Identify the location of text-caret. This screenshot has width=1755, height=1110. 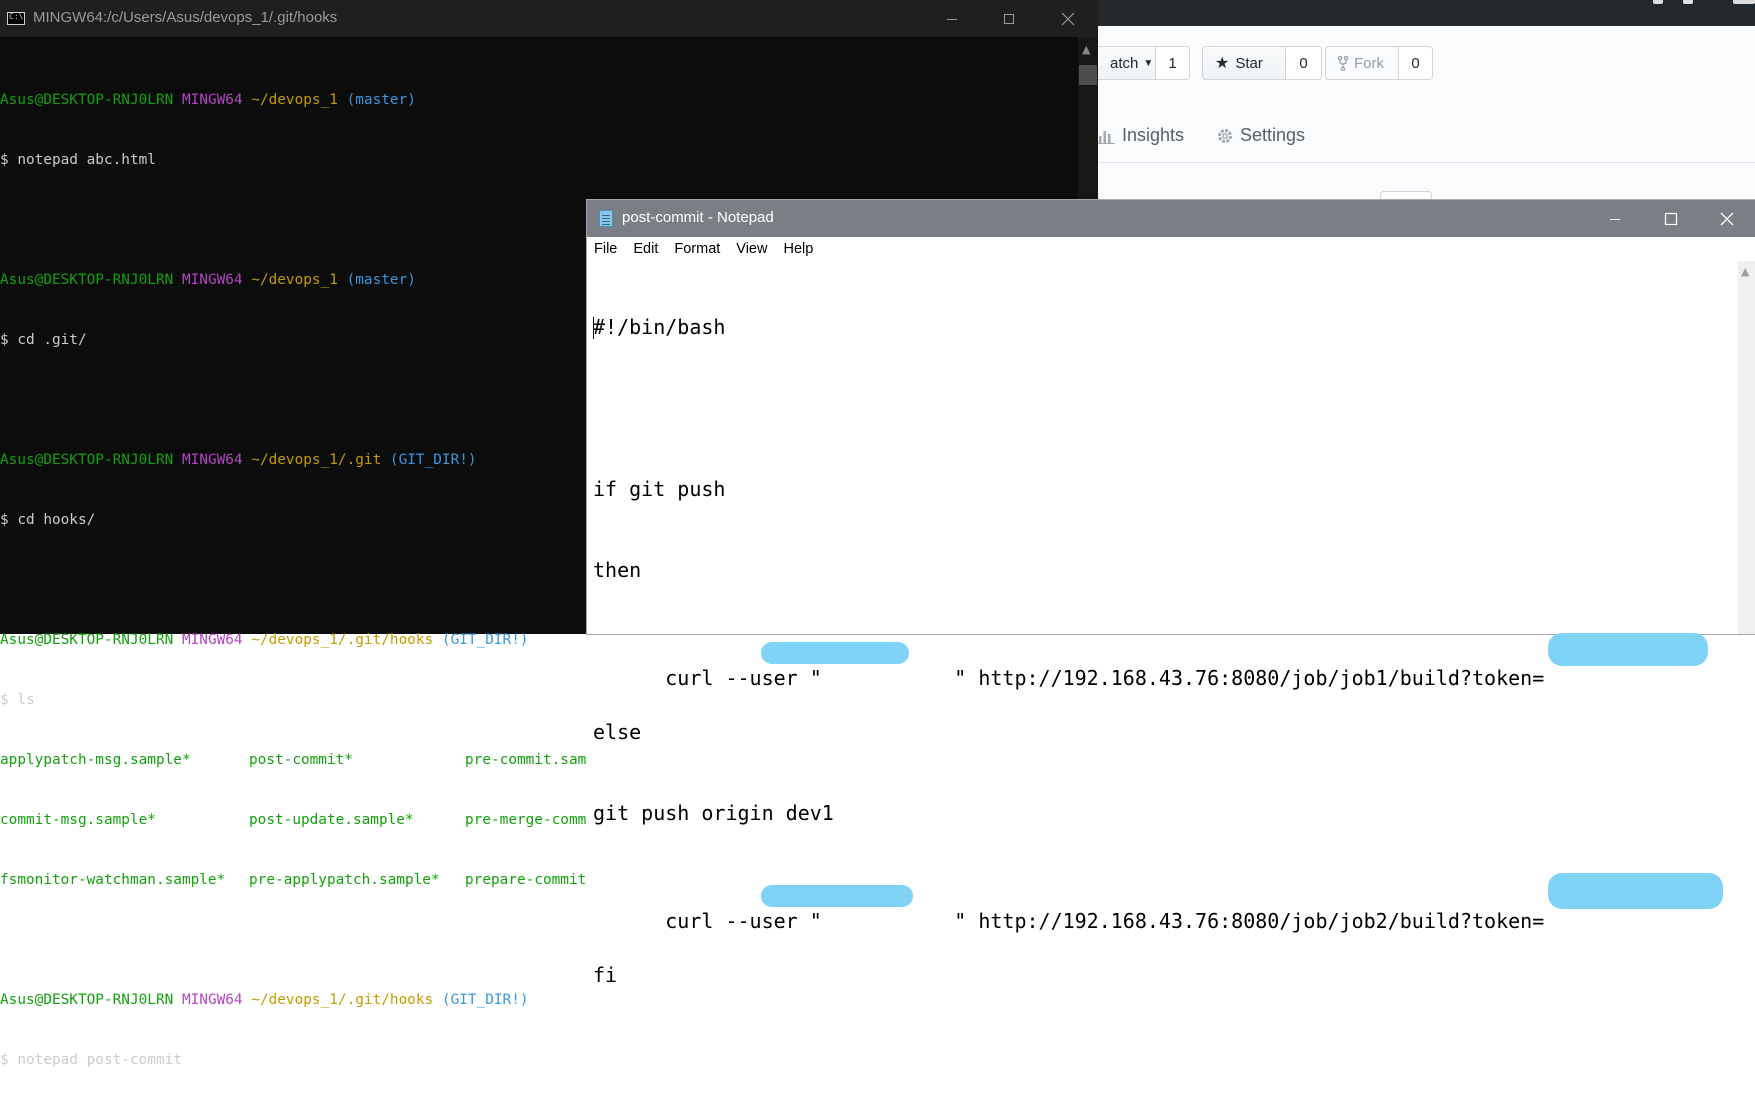
(593, 328).